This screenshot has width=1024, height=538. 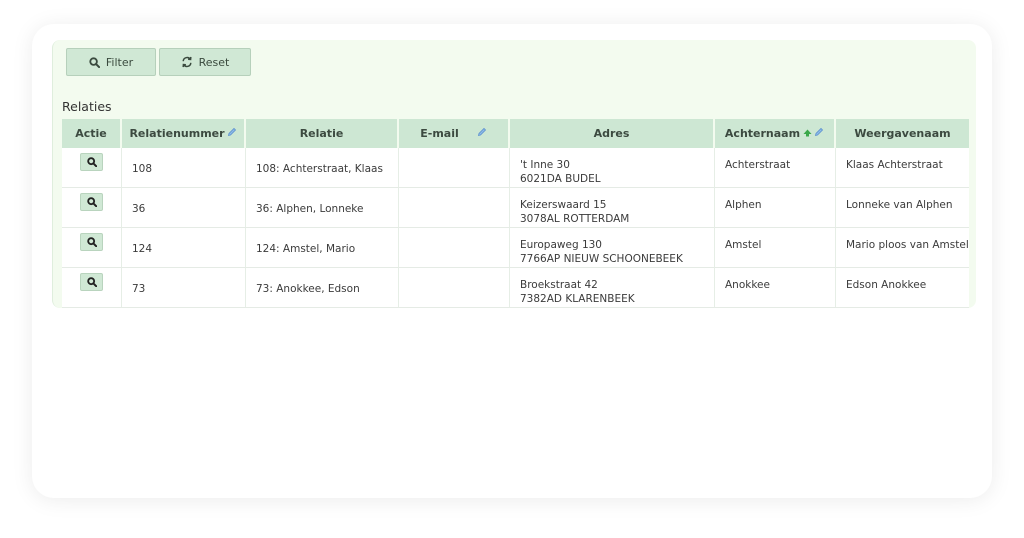 I want to click on section-title: Relaties, so click(x=87, y=106).